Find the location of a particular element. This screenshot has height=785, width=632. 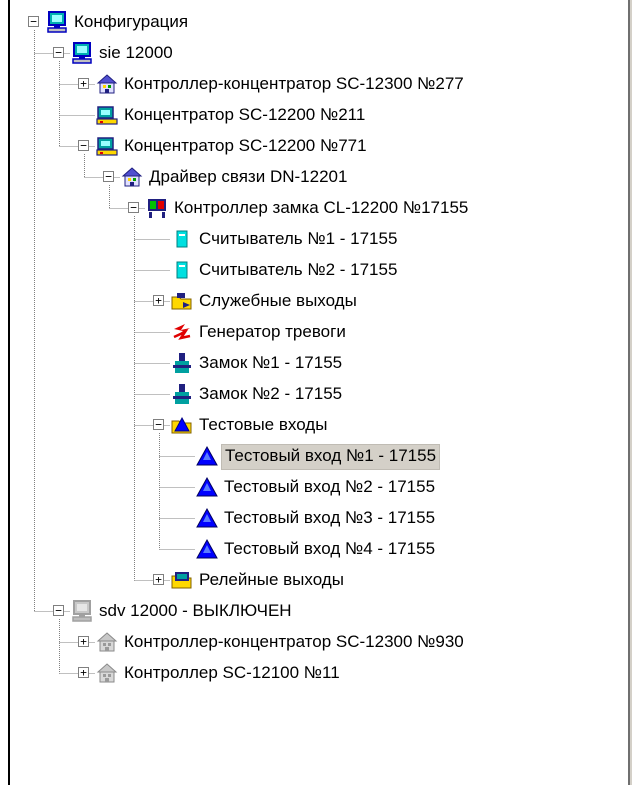

alarm-generator-icon is located at coordinates (182, 332).